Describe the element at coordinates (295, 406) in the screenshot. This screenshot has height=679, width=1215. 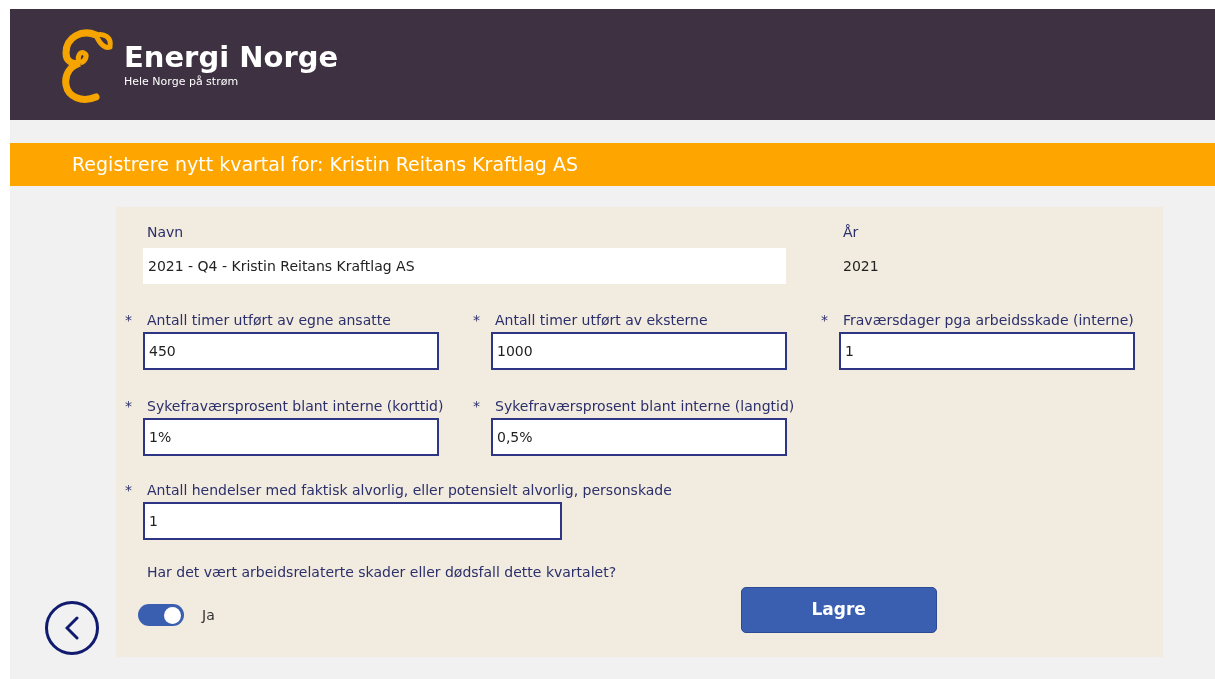
I see `field-label: Sykefraværsprosent blant interne (korttid)` at that location.